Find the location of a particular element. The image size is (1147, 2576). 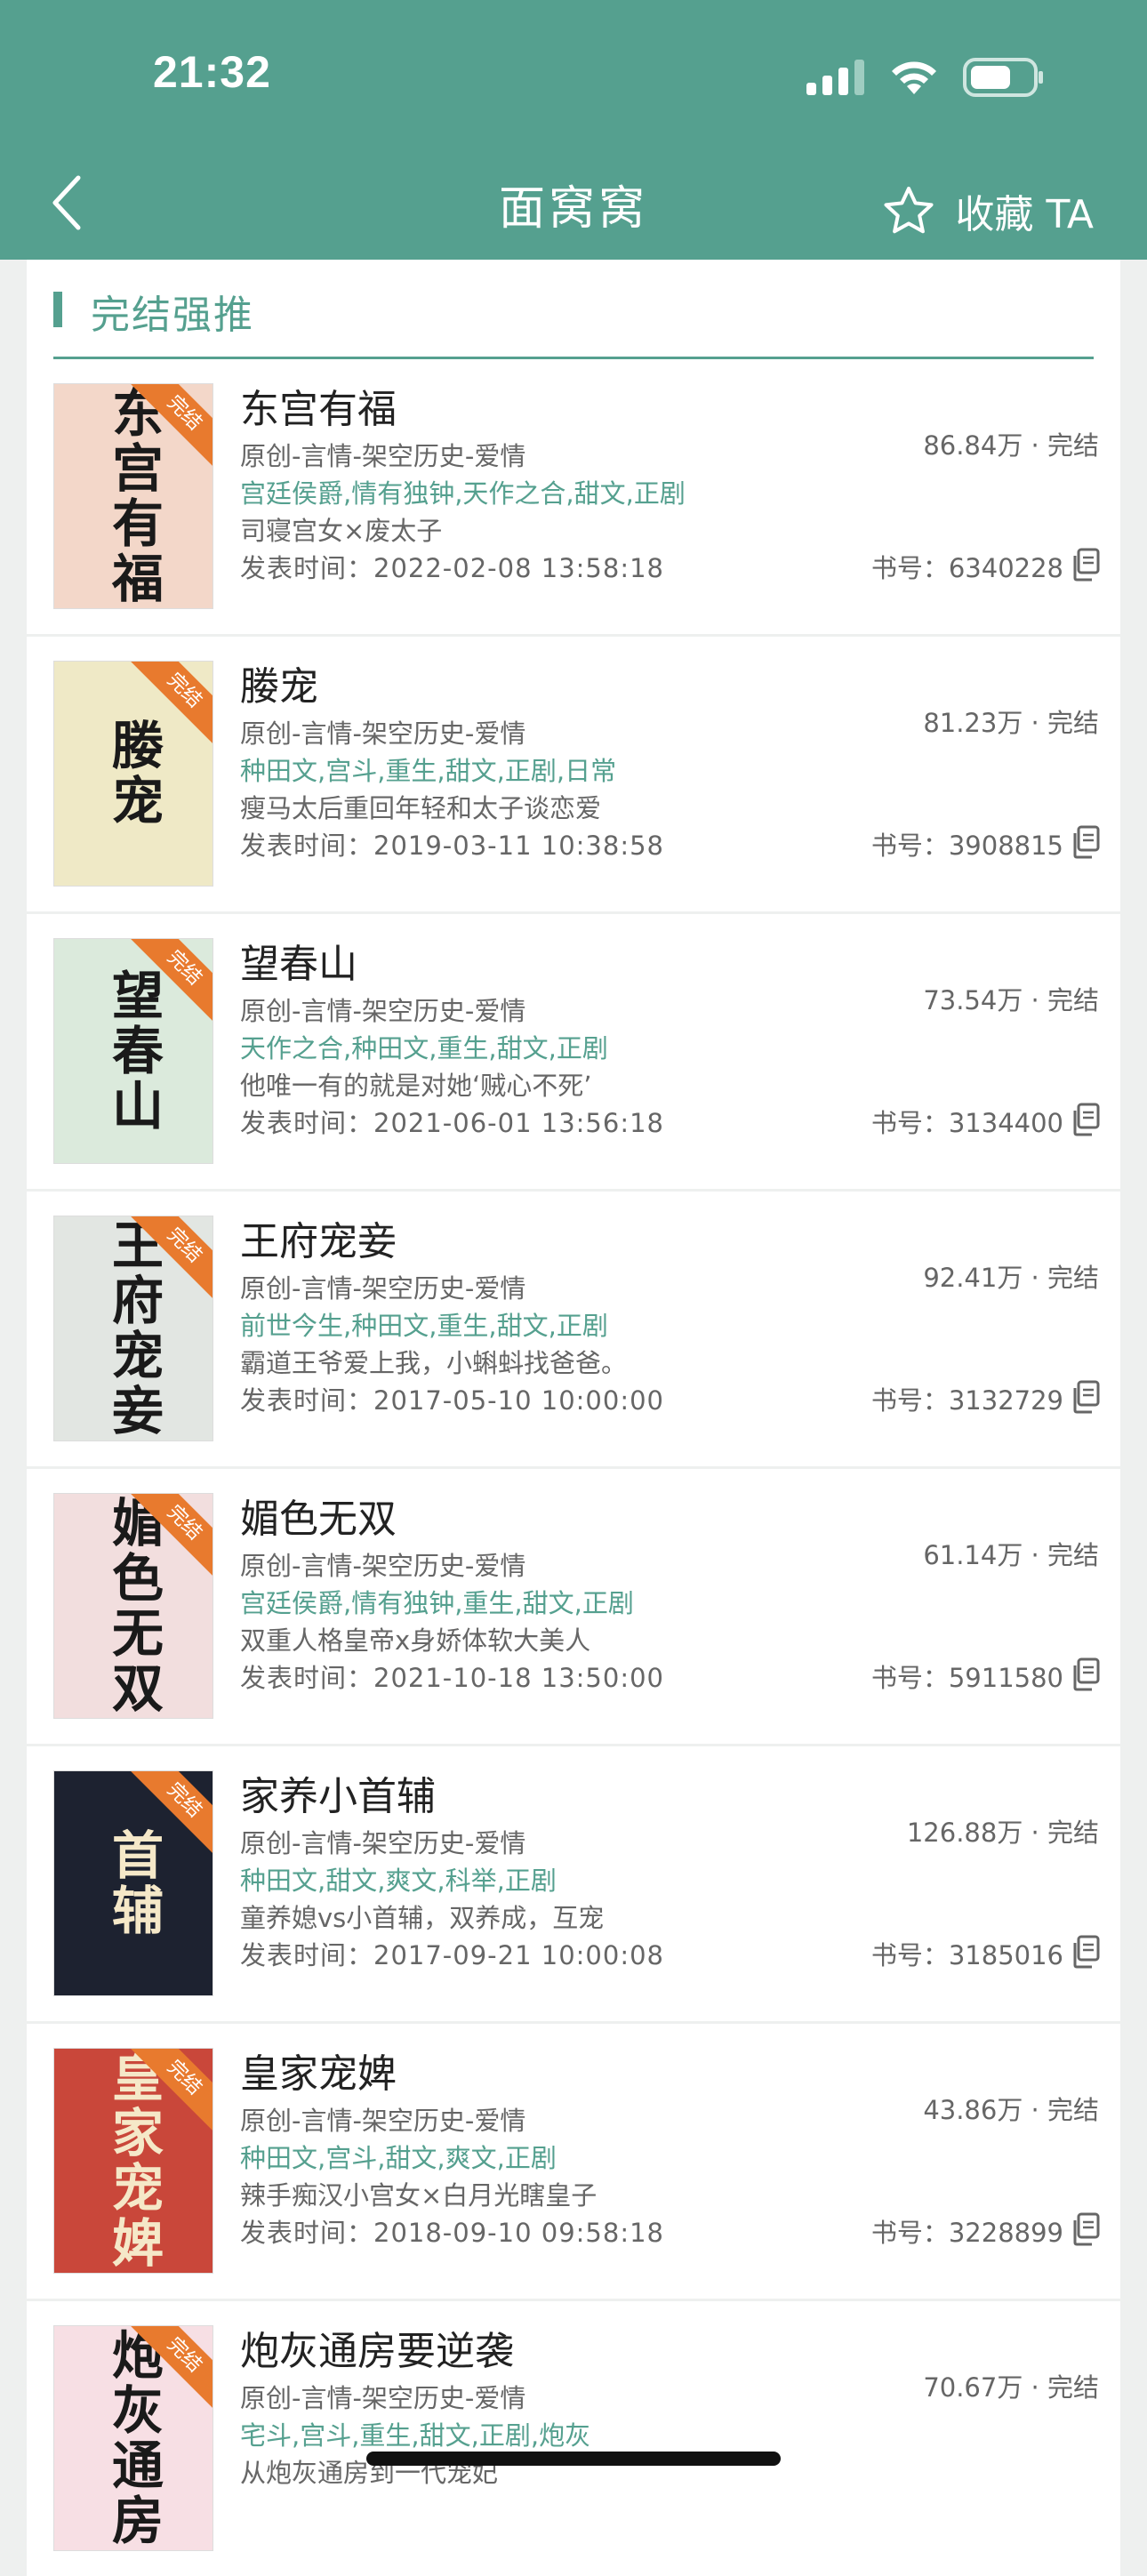

book-title: 媚色无双 is located at coordinates (318, 1515).